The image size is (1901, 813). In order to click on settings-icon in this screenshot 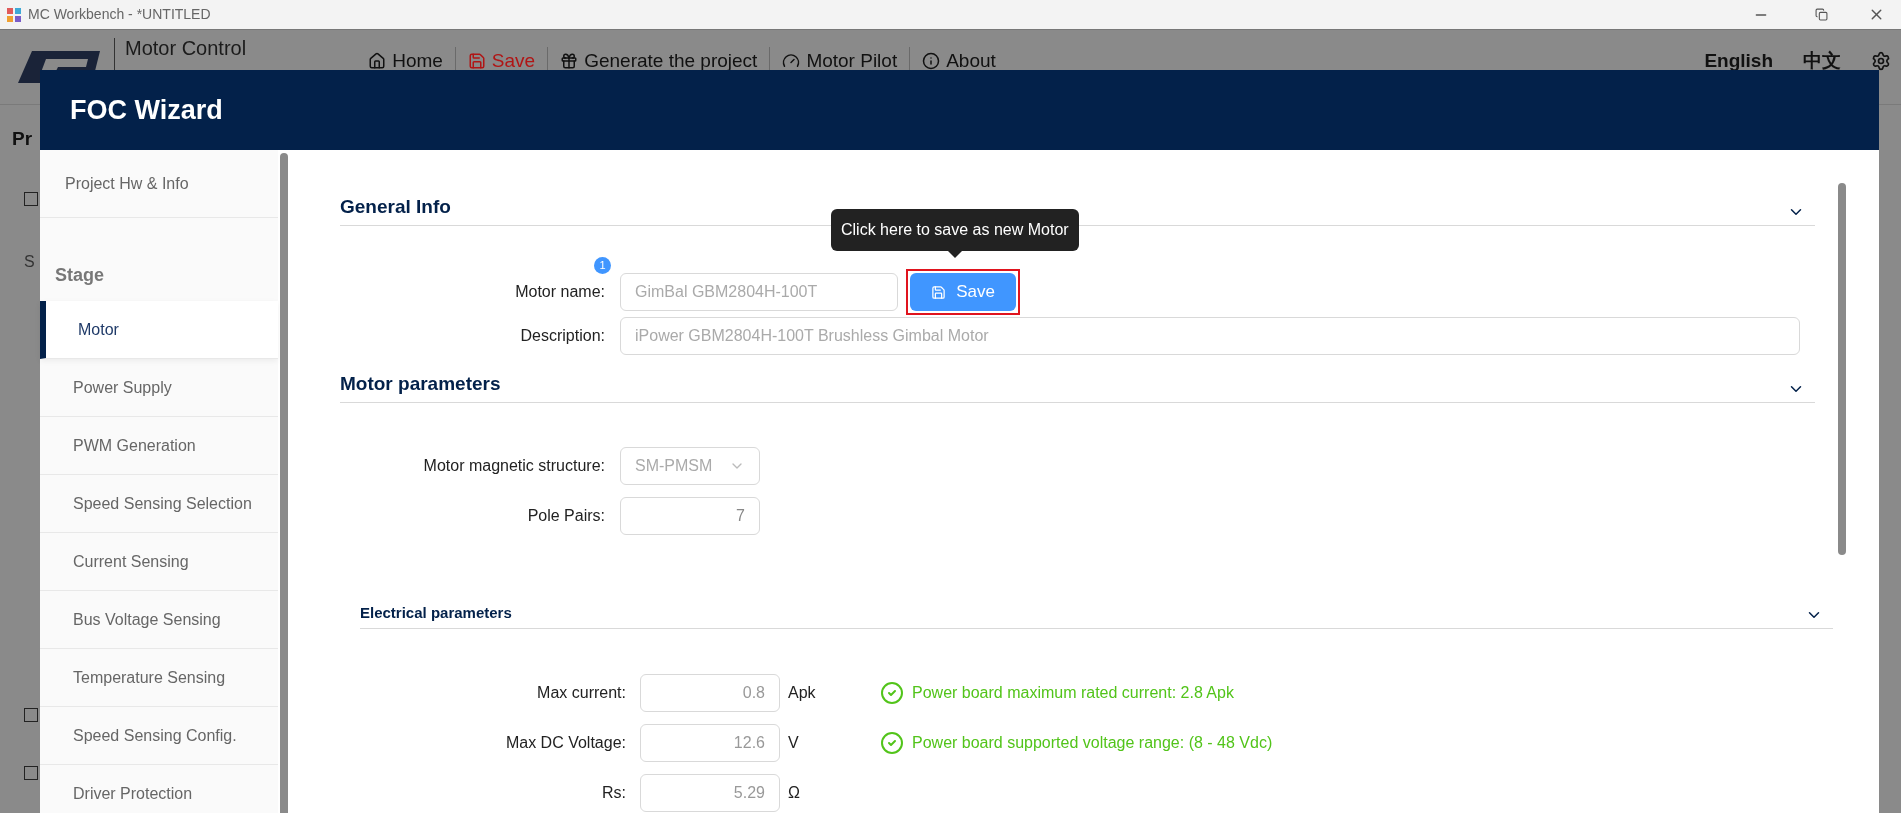, I will do `click(1881, 61)`.